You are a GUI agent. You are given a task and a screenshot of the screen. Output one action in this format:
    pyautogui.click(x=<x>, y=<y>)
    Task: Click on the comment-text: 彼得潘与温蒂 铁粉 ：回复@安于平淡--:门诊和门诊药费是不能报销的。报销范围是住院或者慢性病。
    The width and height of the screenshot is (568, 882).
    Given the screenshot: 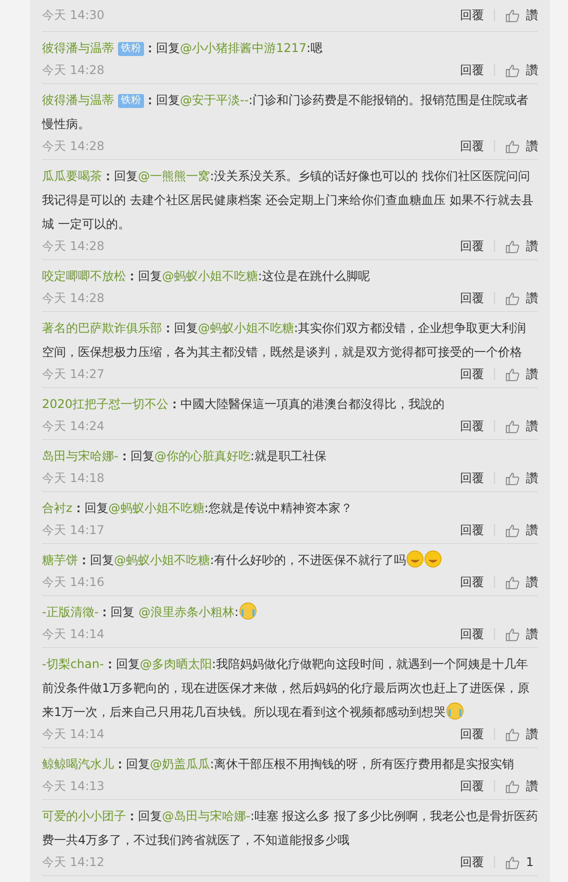 What is the action you would take?
    pyautogui.click(x=286, y=112)
    